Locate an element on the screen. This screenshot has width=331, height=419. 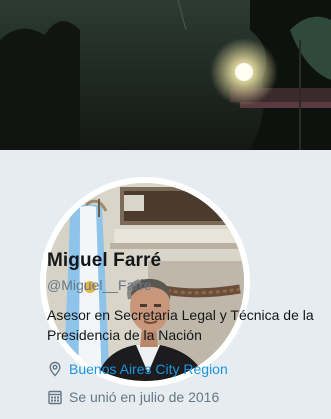
calendar-icon is located at coordinates (55, 397).